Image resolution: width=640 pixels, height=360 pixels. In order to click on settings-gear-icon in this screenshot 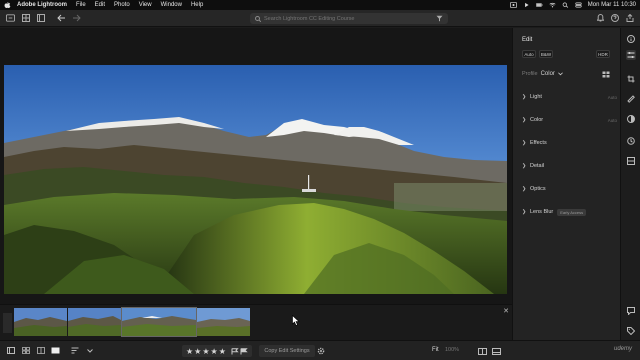, I will do `click(321, 351)`.